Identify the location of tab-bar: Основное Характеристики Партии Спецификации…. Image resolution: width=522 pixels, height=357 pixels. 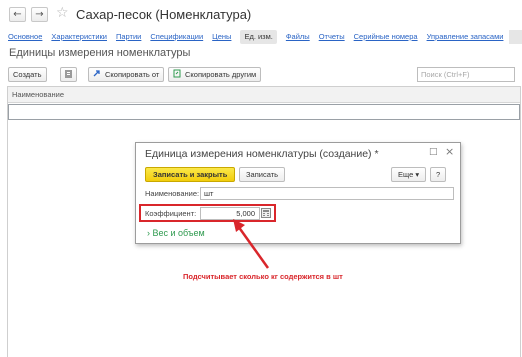
(260, 37).